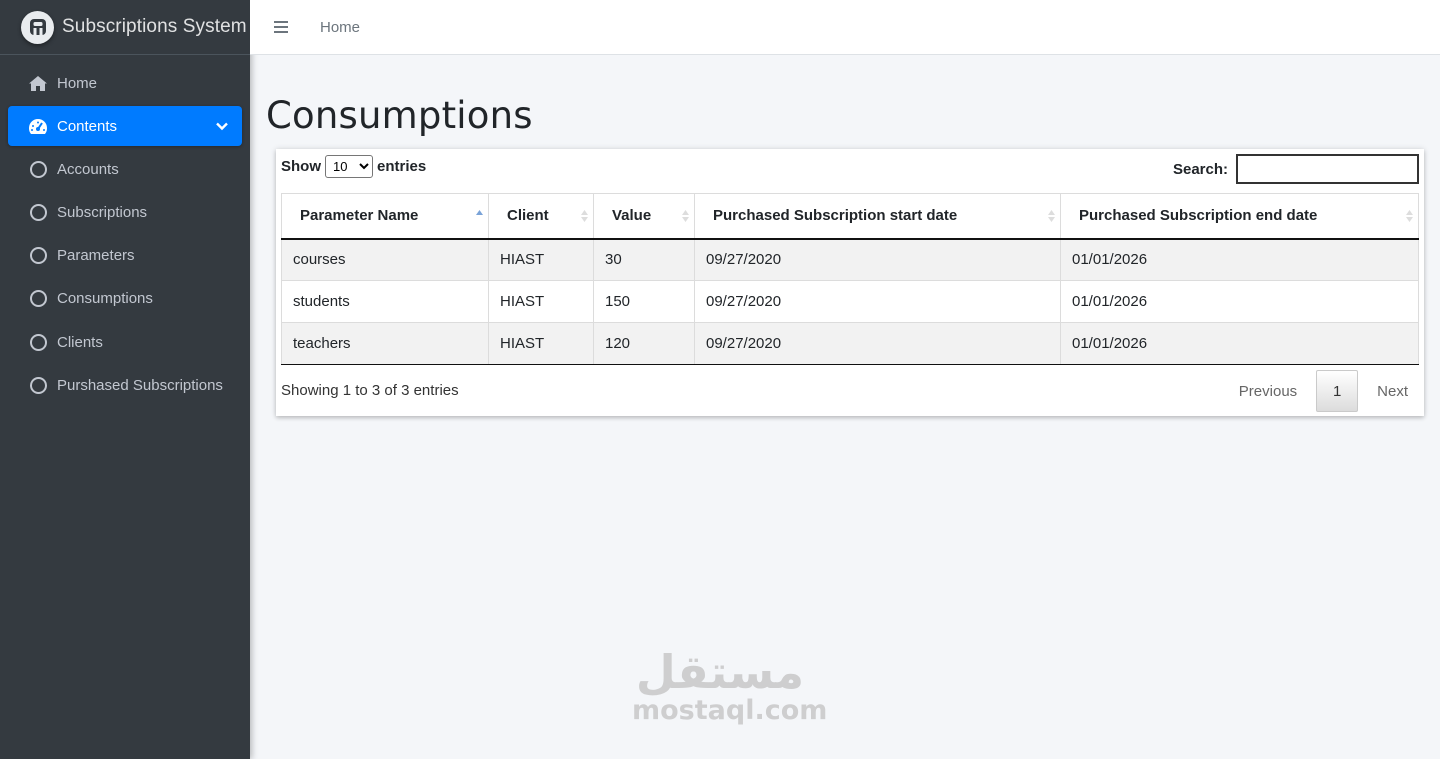 This screenshot has height=759, width=1440. Describe the element at coordinates (402, 166) in the screenshot. I see `entries-label: entries` at that location.